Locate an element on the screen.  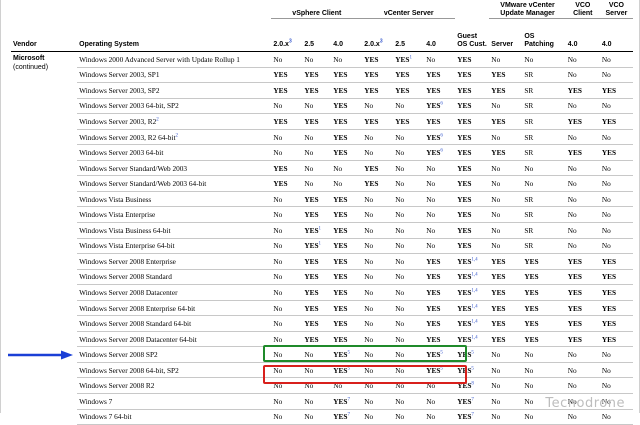
column-header-vcenter-4-0: 4.0 is located at coordinates (440, 35).